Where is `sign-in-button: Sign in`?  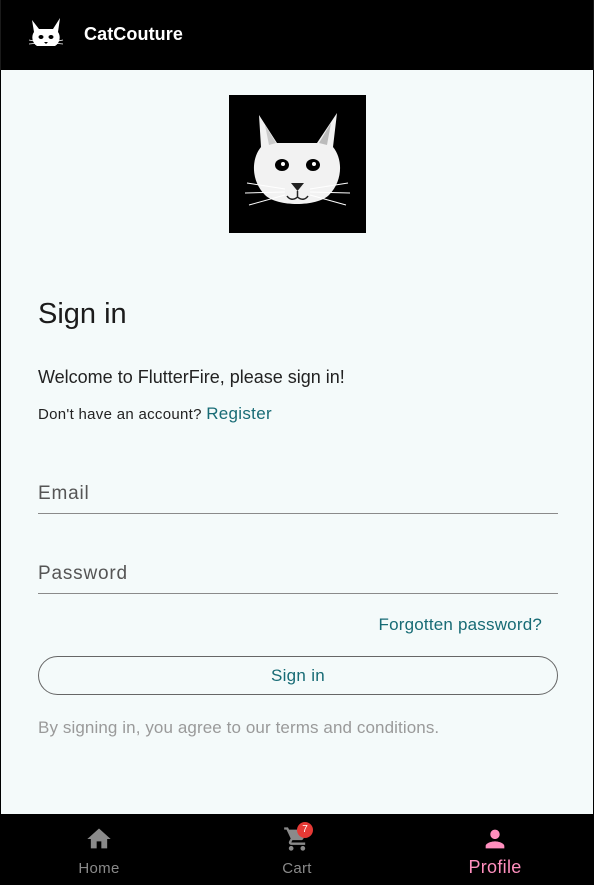
sign-in-button: Sign in is located at coordinates (298, 675).